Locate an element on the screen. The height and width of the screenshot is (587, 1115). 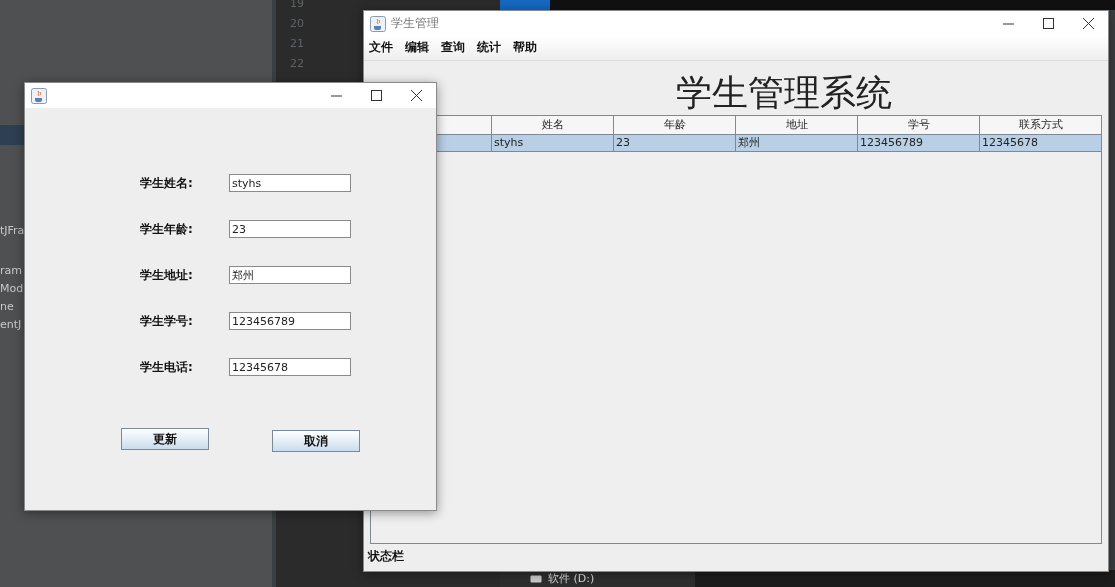
field-label: 学生姓名: is located at coordinates (167, 183).